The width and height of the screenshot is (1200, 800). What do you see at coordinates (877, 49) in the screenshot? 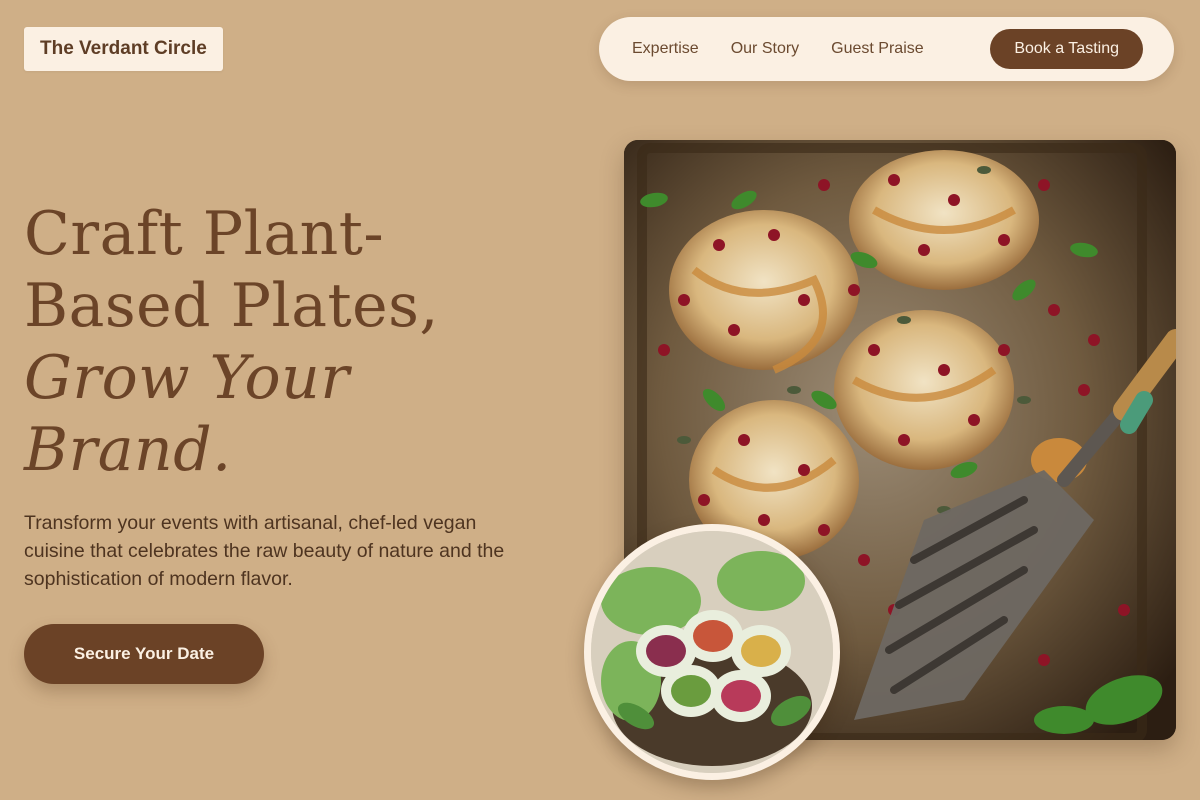
I see `nav-link-guest-praise: Guest Praise` at bounding box center [877, 49].